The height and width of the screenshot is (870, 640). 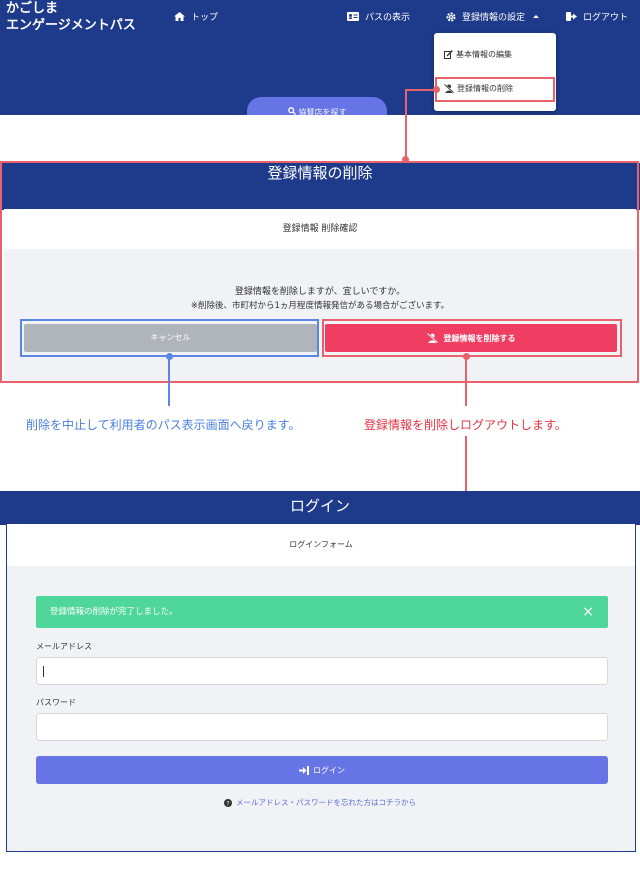 I want to click on brand-logo: かごしま エンゲージメントパス, so click(x=71, y=17).